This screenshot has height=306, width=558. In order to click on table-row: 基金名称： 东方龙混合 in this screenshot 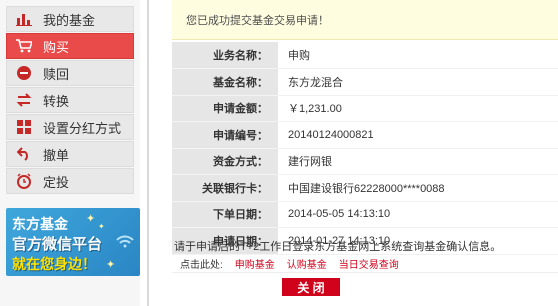, I will do `click(365, 82)`.